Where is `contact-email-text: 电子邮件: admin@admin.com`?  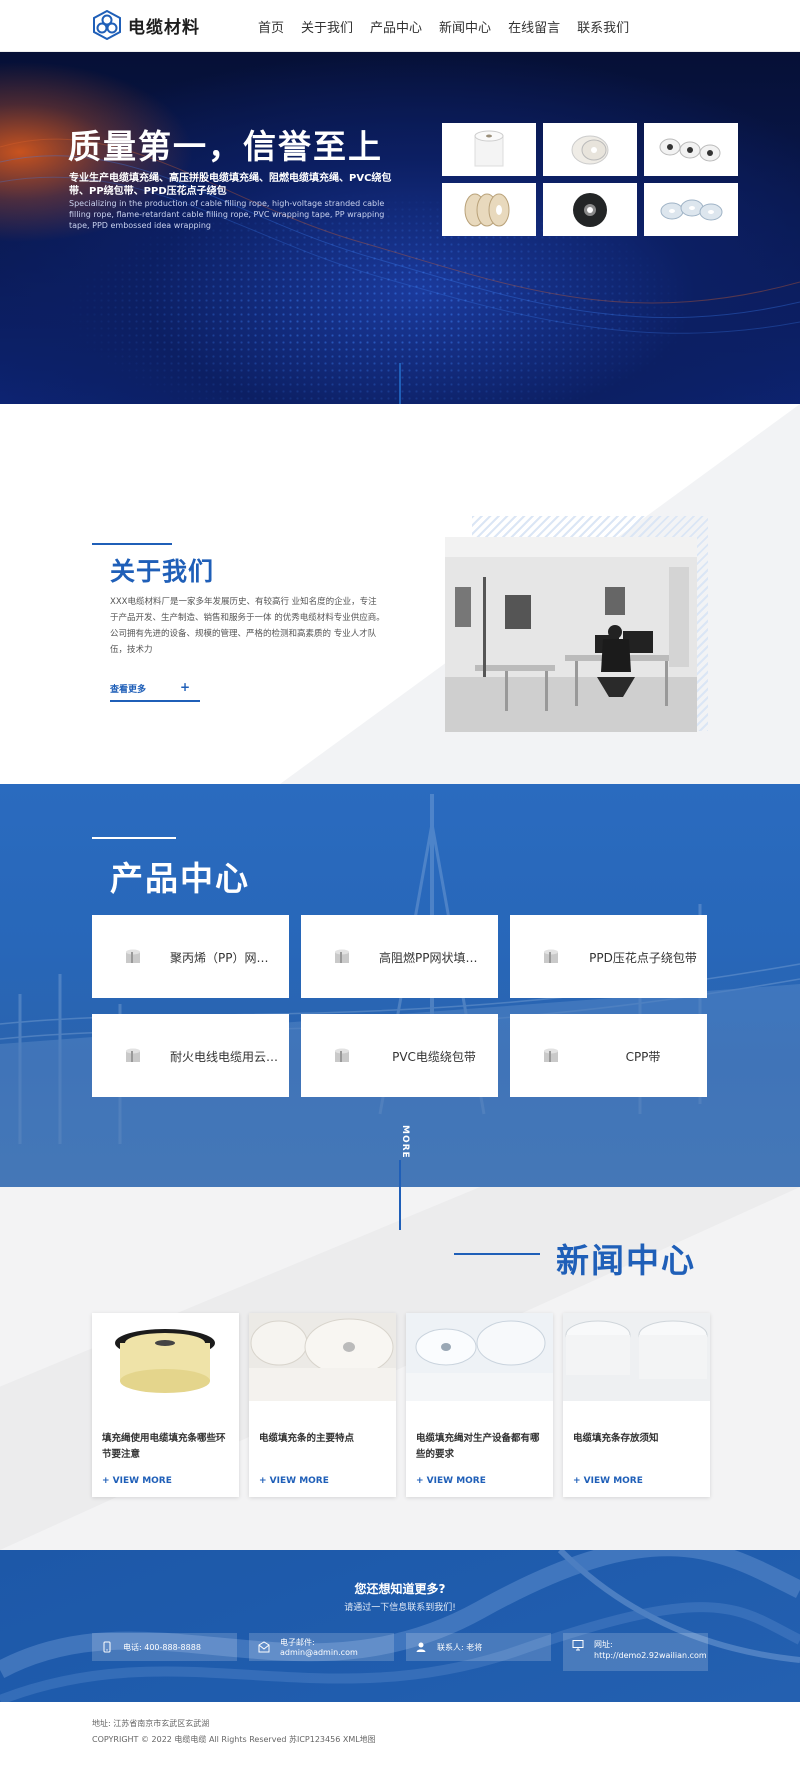 contact-email-text: 电子邮件: admin@admin.com is located at coordinates (319, 1647).